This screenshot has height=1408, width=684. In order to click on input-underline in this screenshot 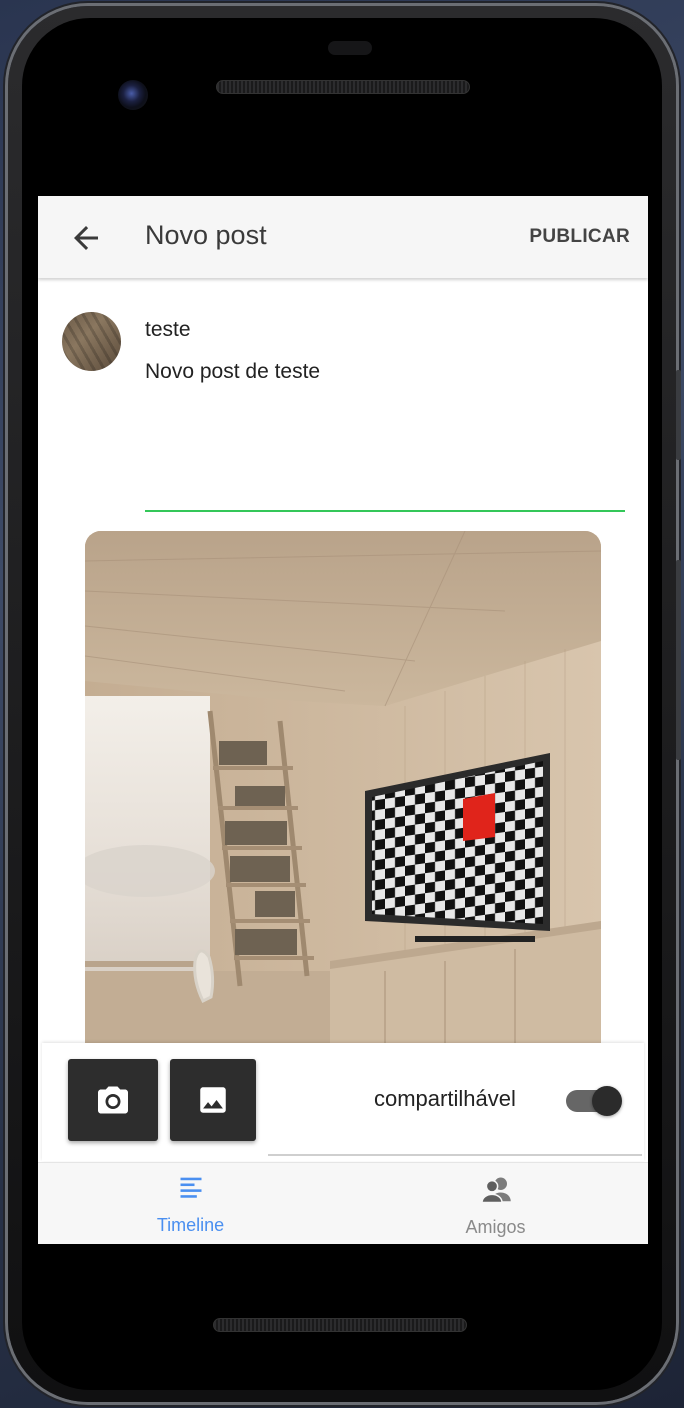, I will do `click(385, 511)`.